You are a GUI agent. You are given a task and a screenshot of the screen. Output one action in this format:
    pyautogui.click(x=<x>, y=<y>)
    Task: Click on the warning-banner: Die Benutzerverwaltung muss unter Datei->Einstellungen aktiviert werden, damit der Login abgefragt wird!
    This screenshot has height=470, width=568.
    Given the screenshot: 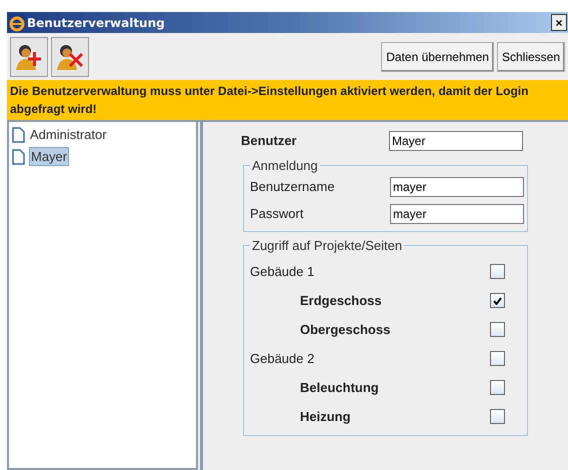 What is the action you would take?
    pyautogui.click(x=287, y=100)
    